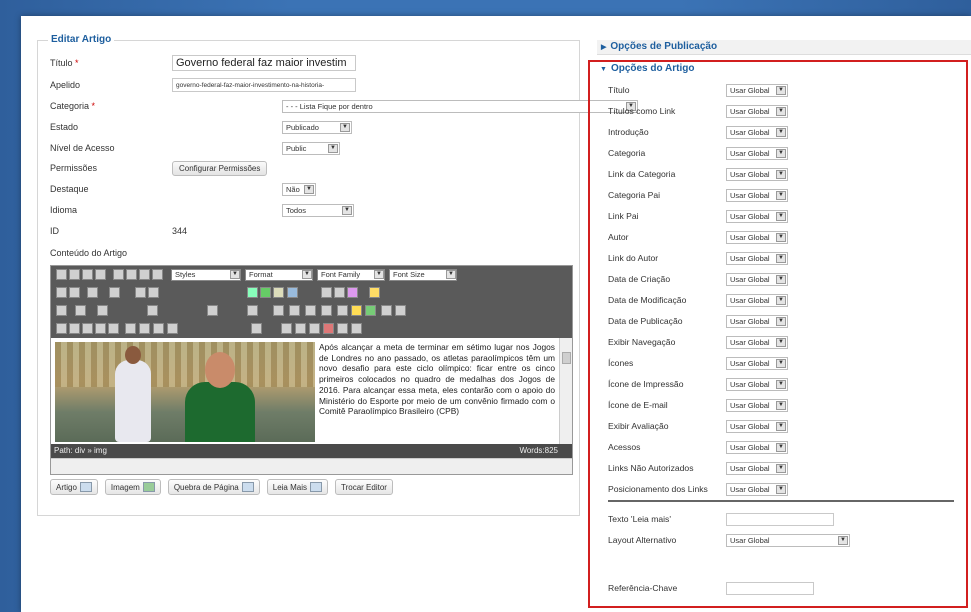  What do you see at coordinates (352, 292) in the screenshot?
I see `text-color-icon` at bounding box center [352, 292].